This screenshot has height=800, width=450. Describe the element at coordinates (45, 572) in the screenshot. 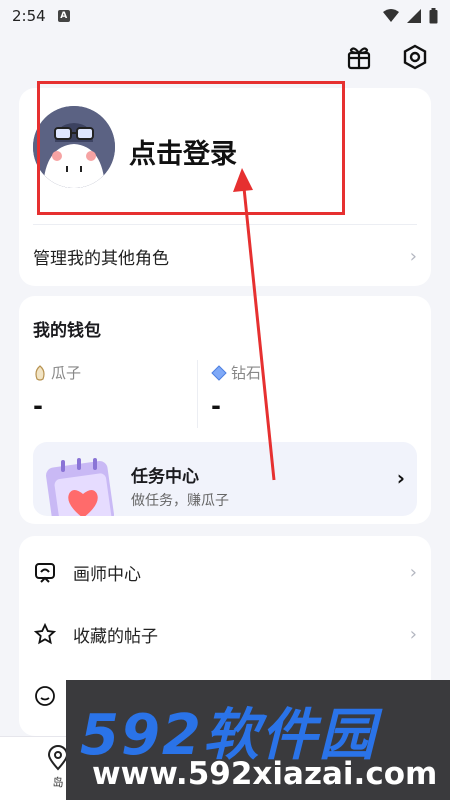

I see `painter-icon` at that location.